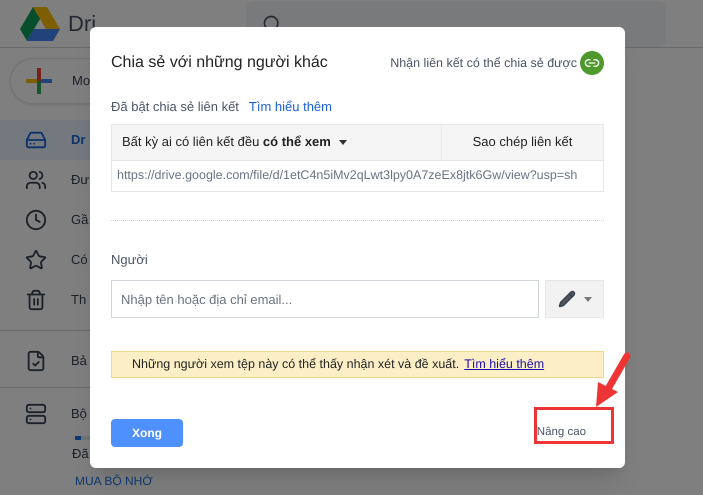 The height and width of the screenshot is (495, 703). I want to click on app-name: Dri, so click(82, 24).